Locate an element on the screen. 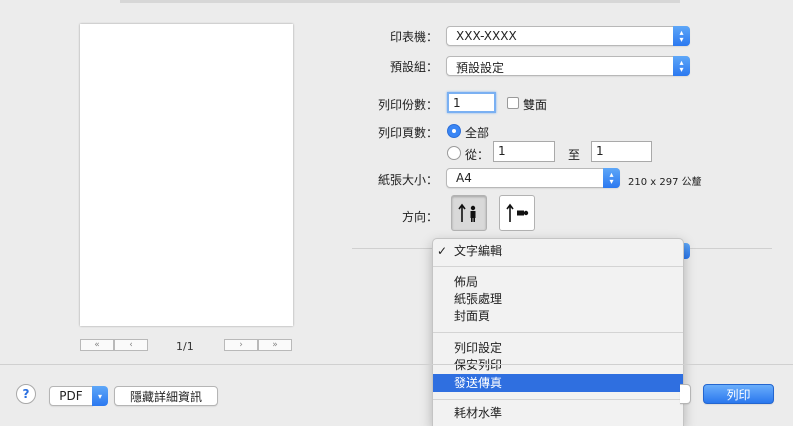  last-page-button: » is located at coordinates (275, 345).